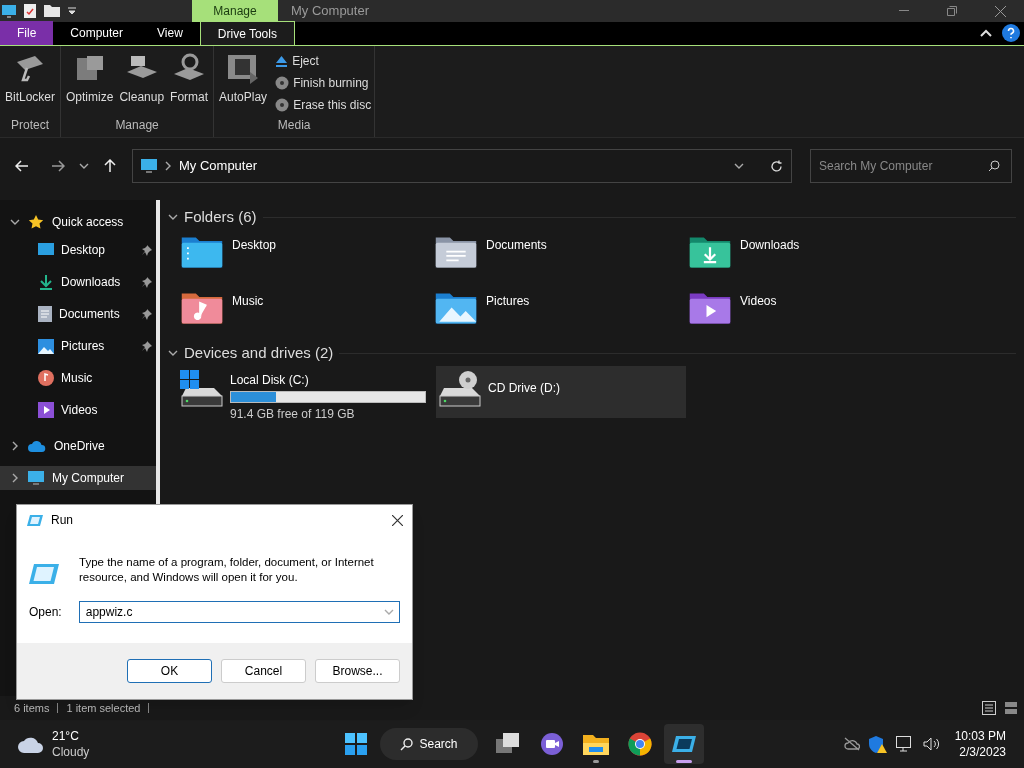 This screenshot has height=768, width=1024. What do you see at coordinates (32, 708) in the screenshot?
I see `status-text: 6 items` at bounding box center [32, 708].